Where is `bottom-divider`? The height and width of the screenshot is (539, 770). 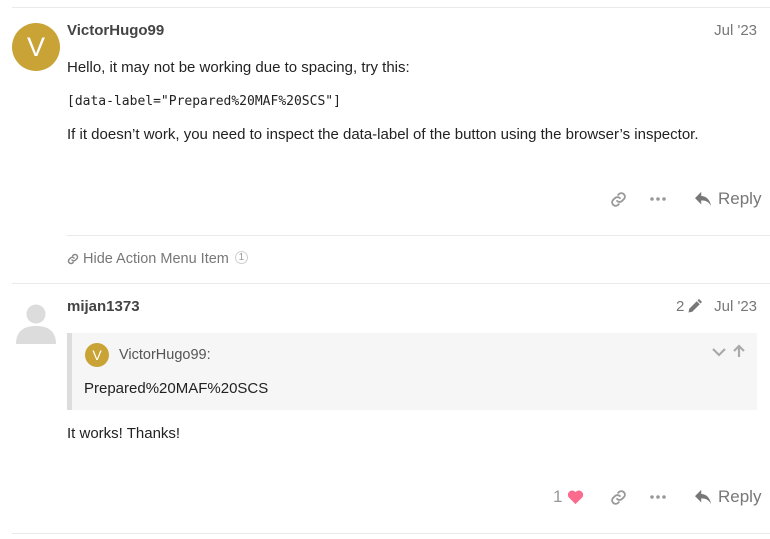 bottom-divider is located at coordinates (391, 533).